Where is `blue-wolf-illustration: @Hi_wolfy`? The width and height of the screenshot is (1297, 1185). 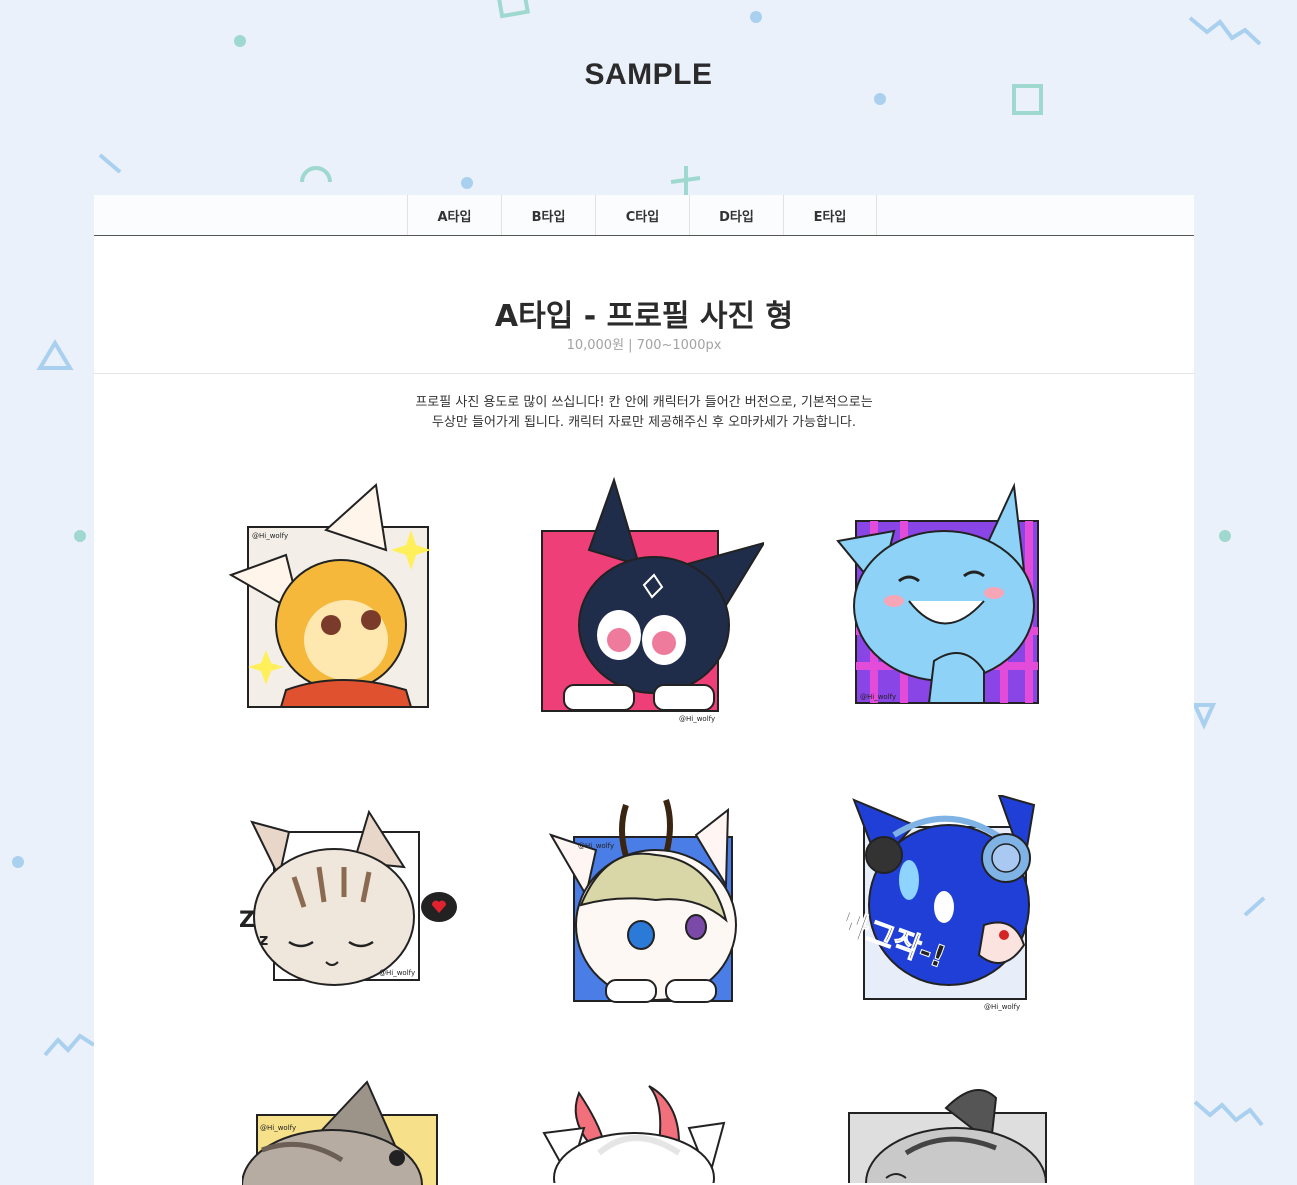 blue-wolf-illustration: @Hi_wolfy is located at coordinates (937, 593).